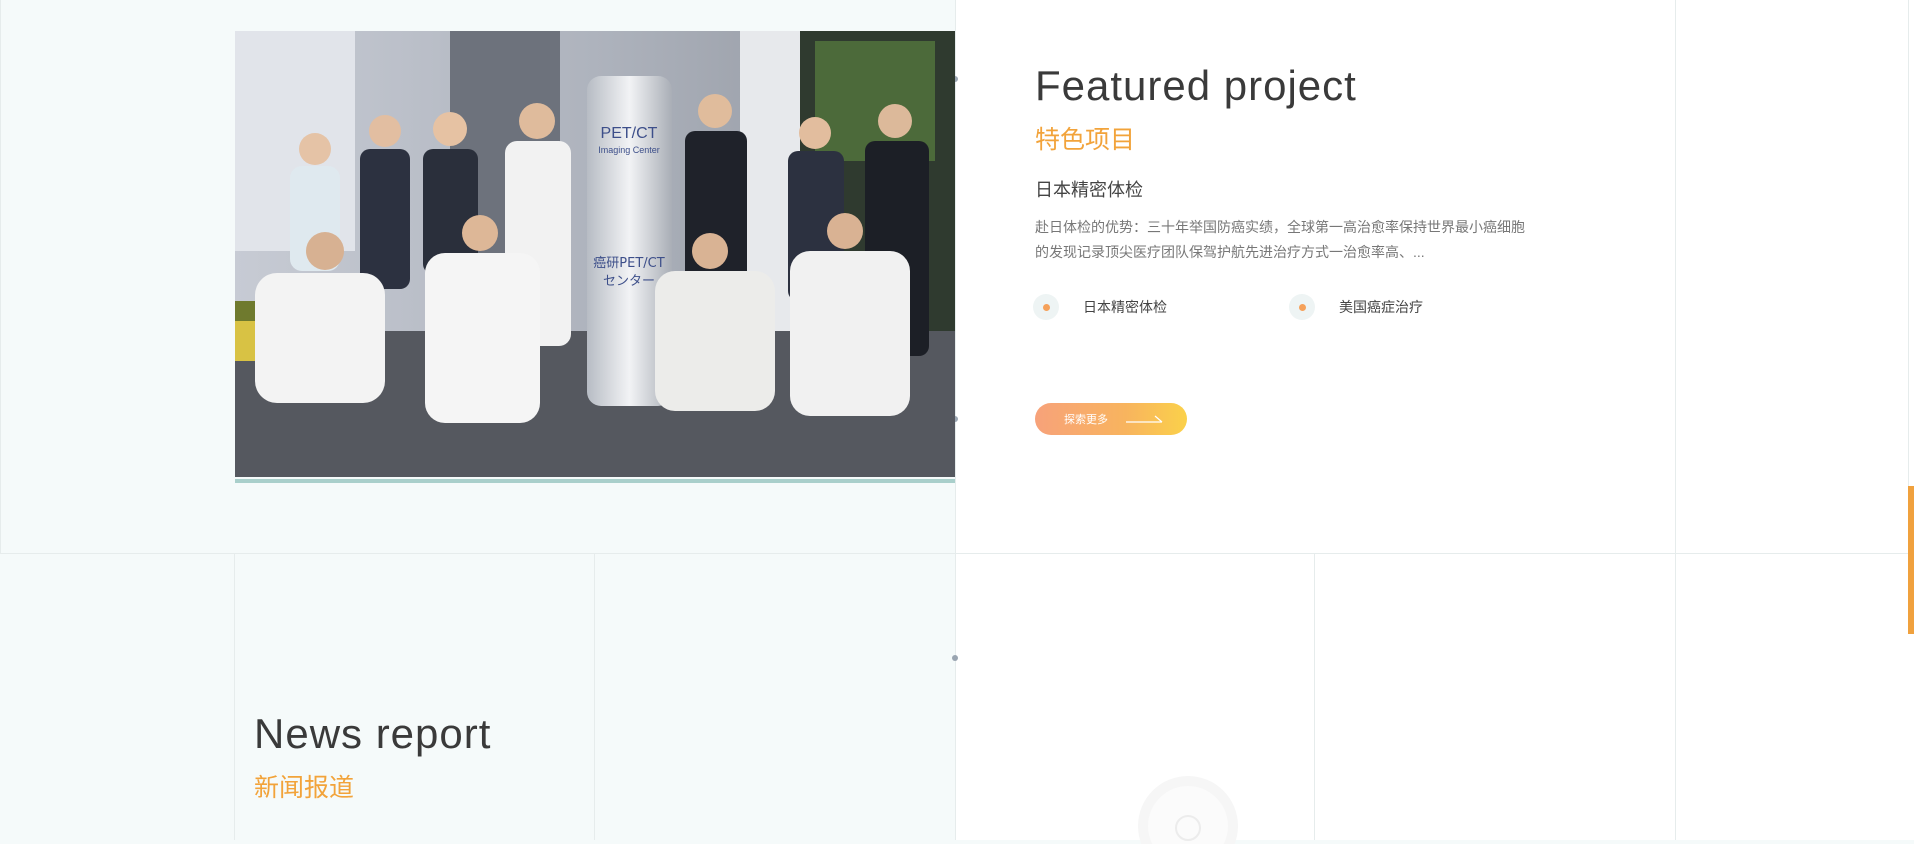  Describe the element at coordinates (1085, 140) in the screenshot. I see `featured-section-subtitle: 特色项目` at that location.